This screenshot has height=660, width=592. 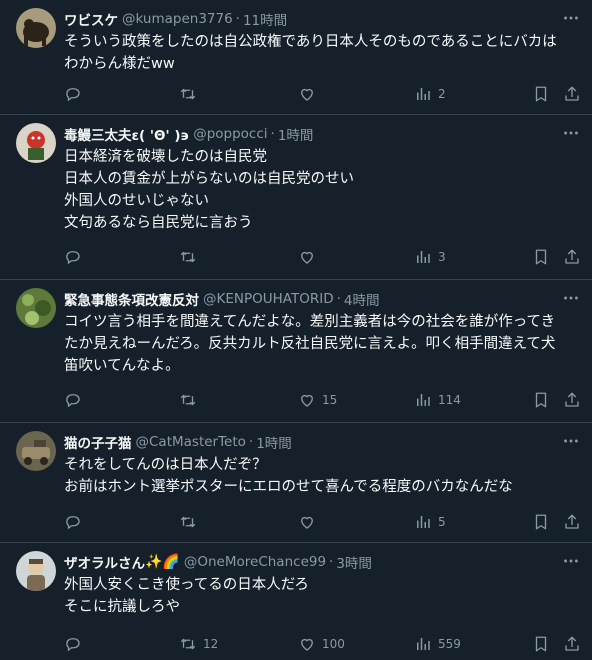 I want to click on timestamp: 4時間, so click(x=362, y=299).